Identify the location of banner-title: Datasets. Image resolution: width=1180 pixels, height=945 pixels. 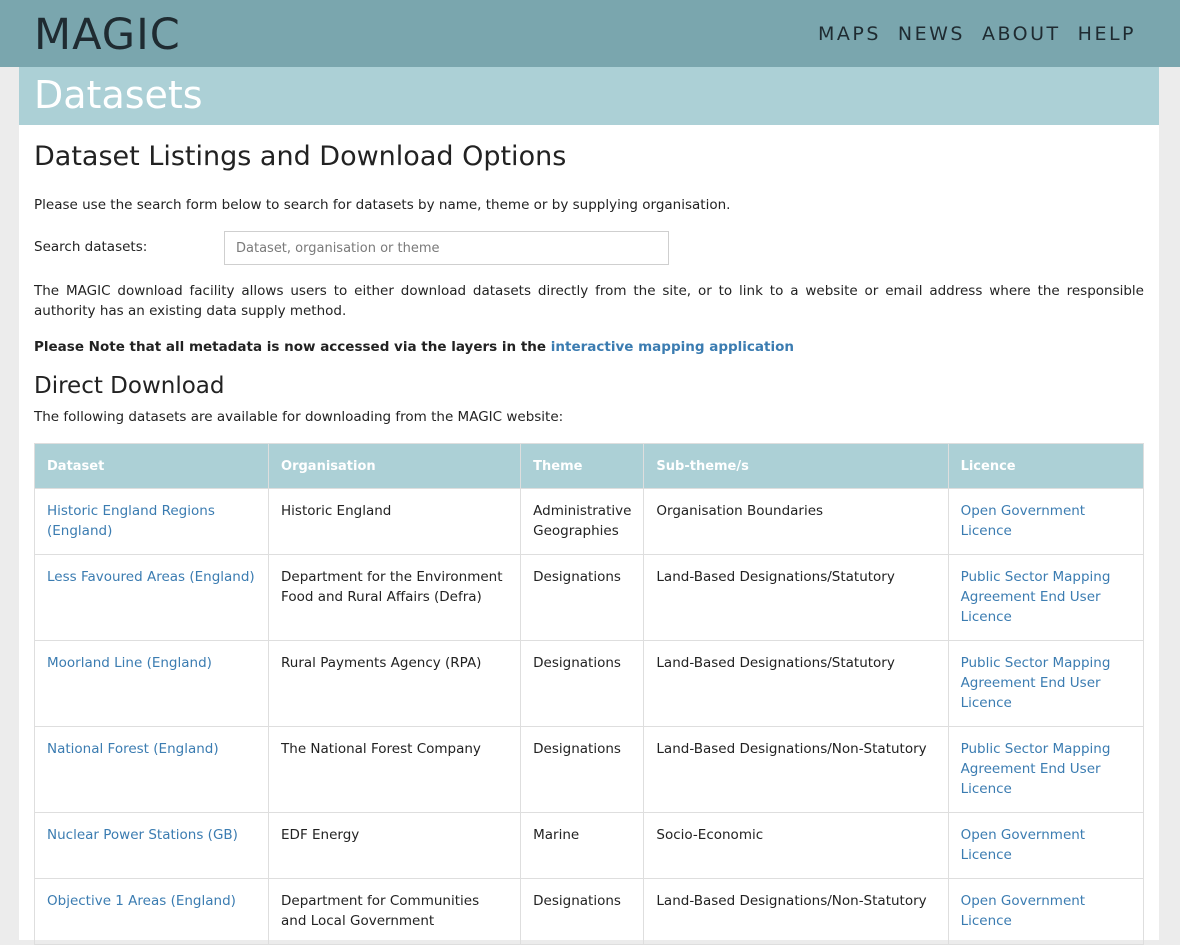
(118, 95).